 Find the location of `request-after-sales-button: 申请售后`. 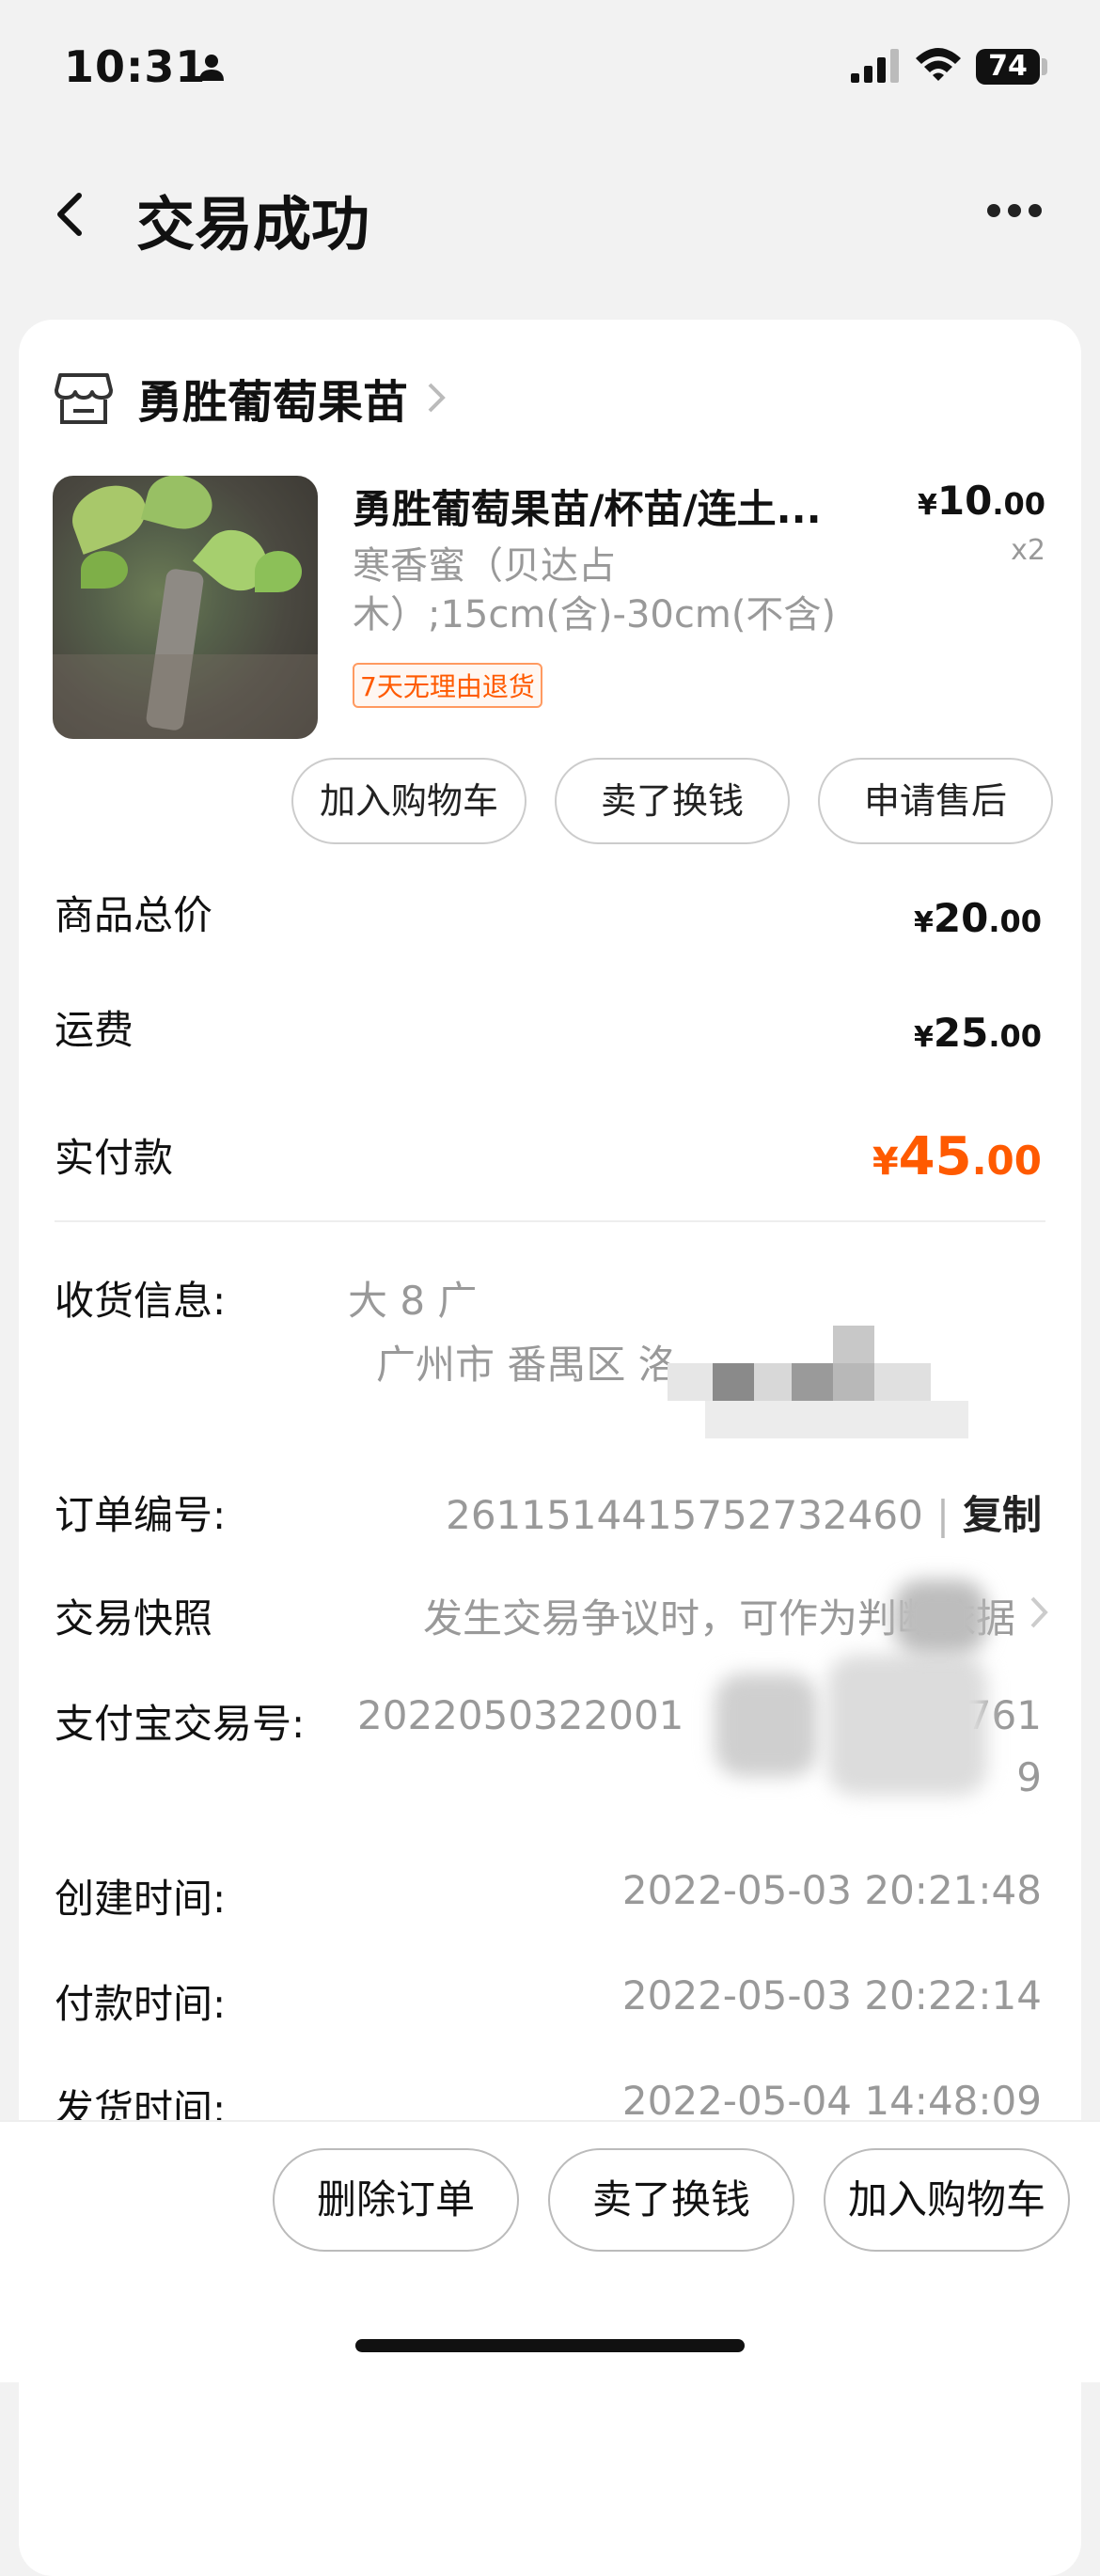

request-after-sales-button: 申请售后 is located at coordinates (936, 801).